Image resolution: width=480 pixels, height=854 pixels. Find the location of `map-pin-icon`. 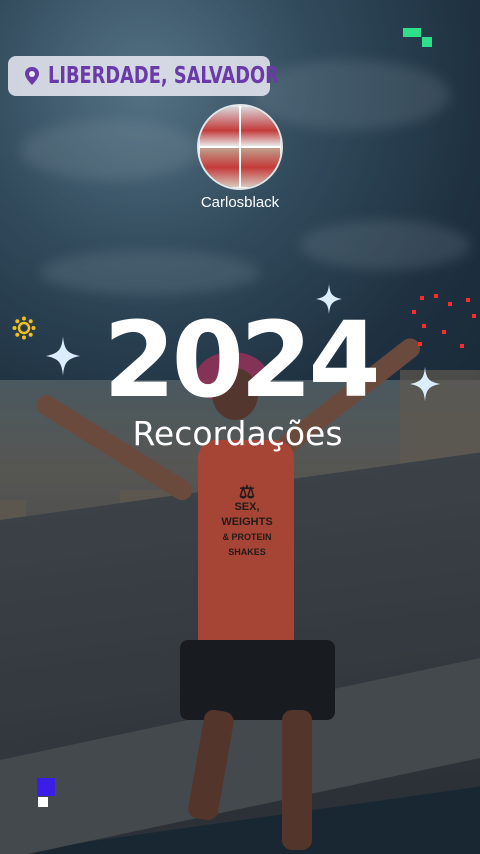

map-pin-icon is located at coordinates (32, 76).